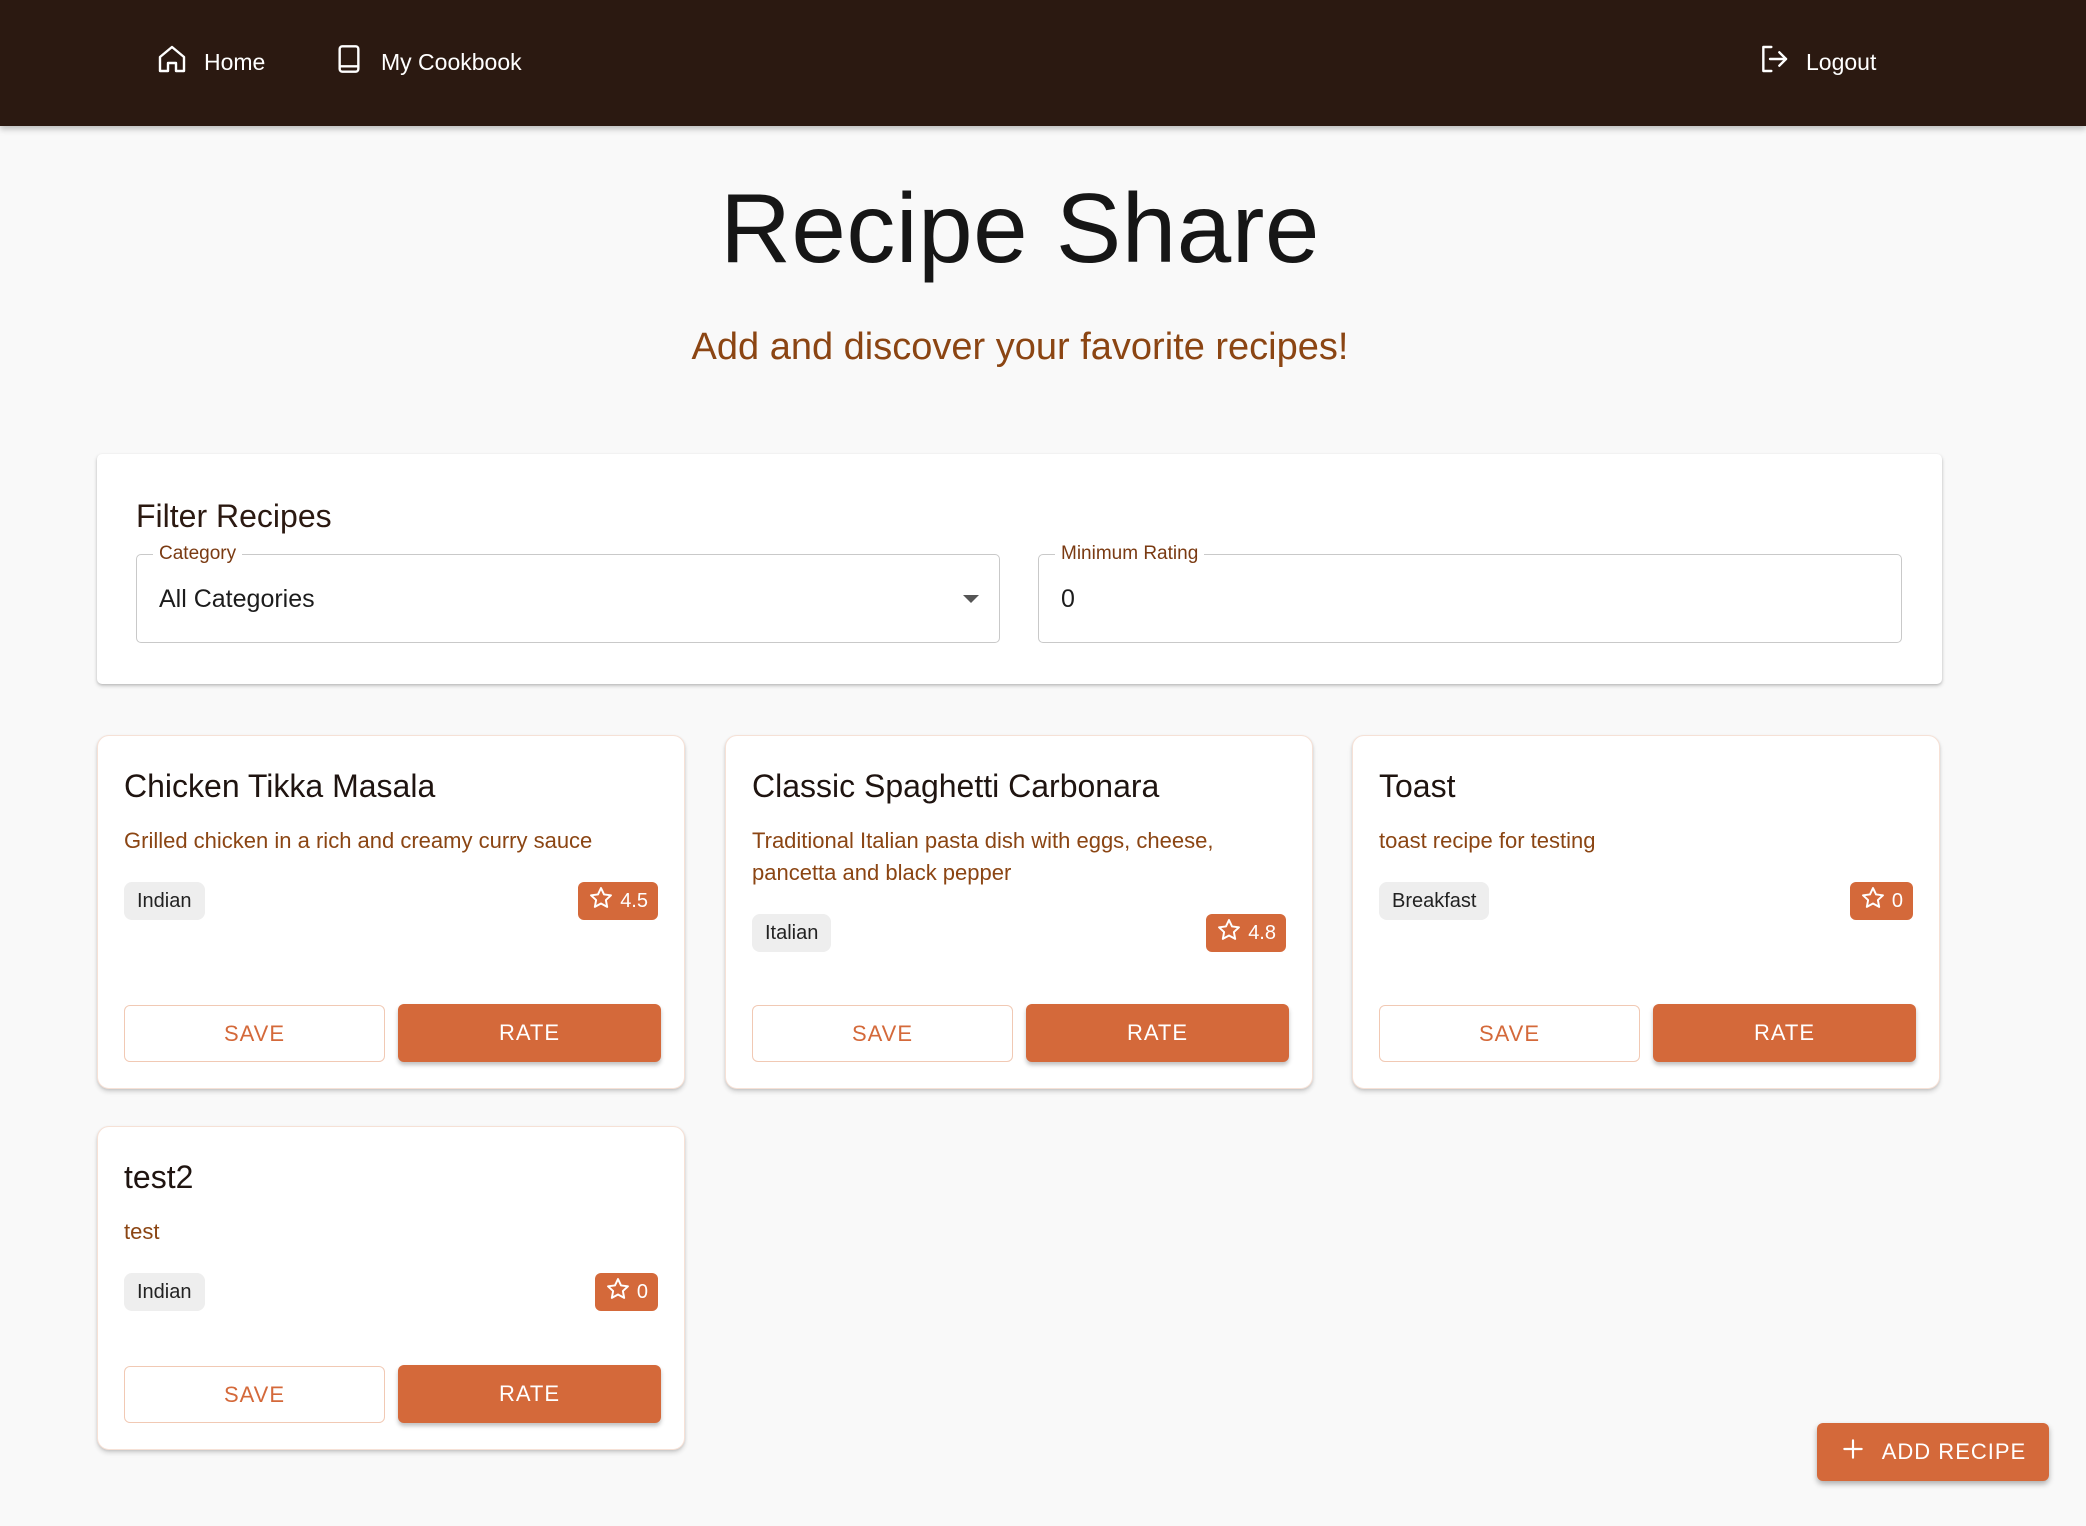 This screenshot has height=1526, width=2086. I want to click on category-chip: Italian, so click(792, 933).